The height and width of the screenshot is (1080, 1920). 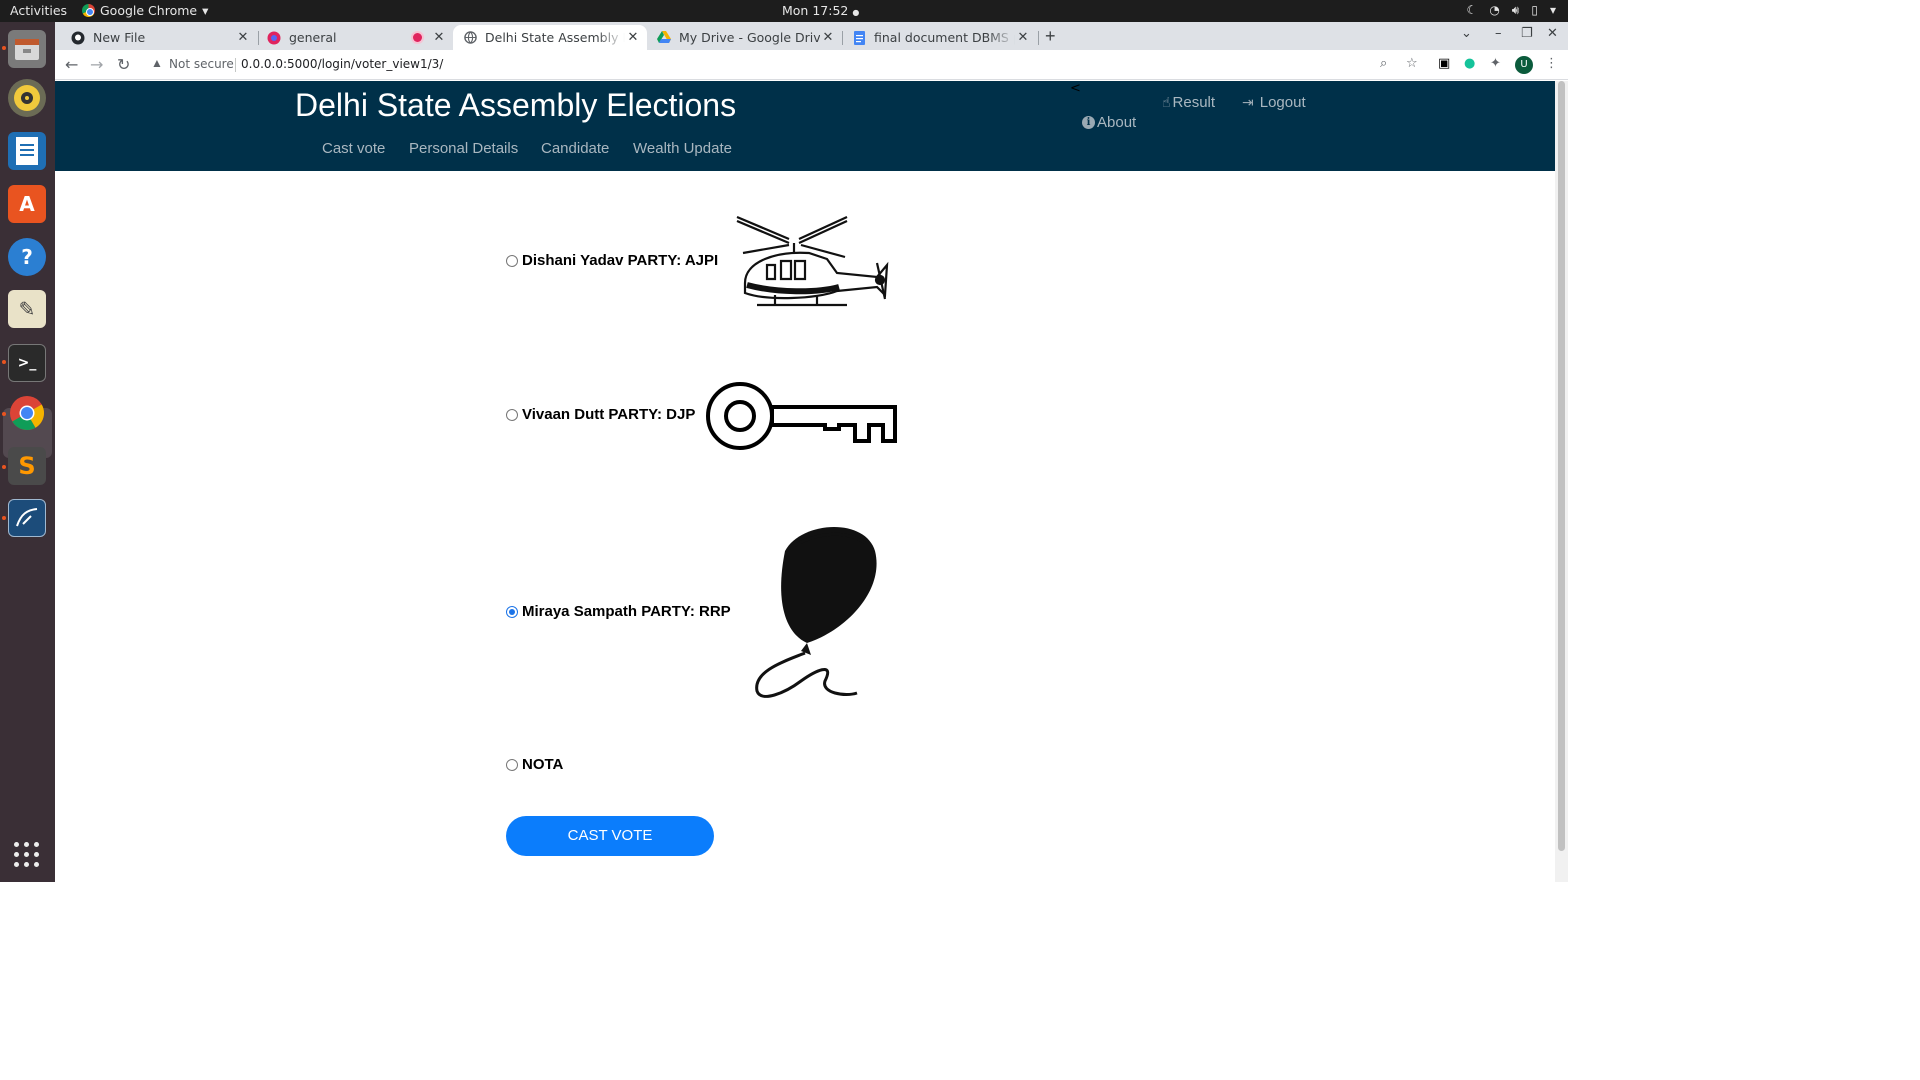 I want to click on close-window-button: ✕, so click(x=1552, y=33).